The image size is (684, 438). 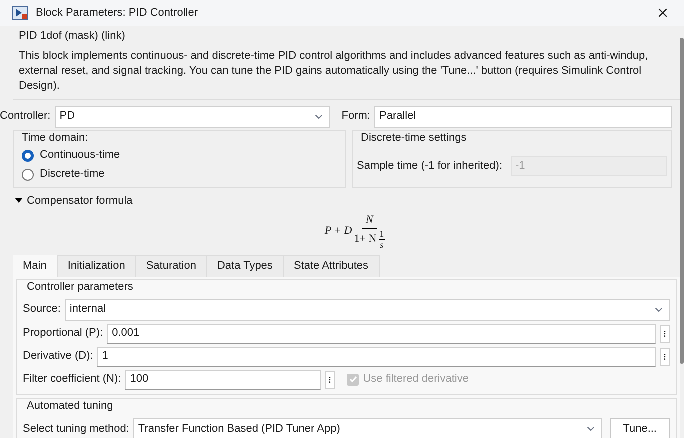 What do you see at coordinates (192, 117) in the screenshot?
I see `controller-dropdown: PD` at bounding box center [192, 117].